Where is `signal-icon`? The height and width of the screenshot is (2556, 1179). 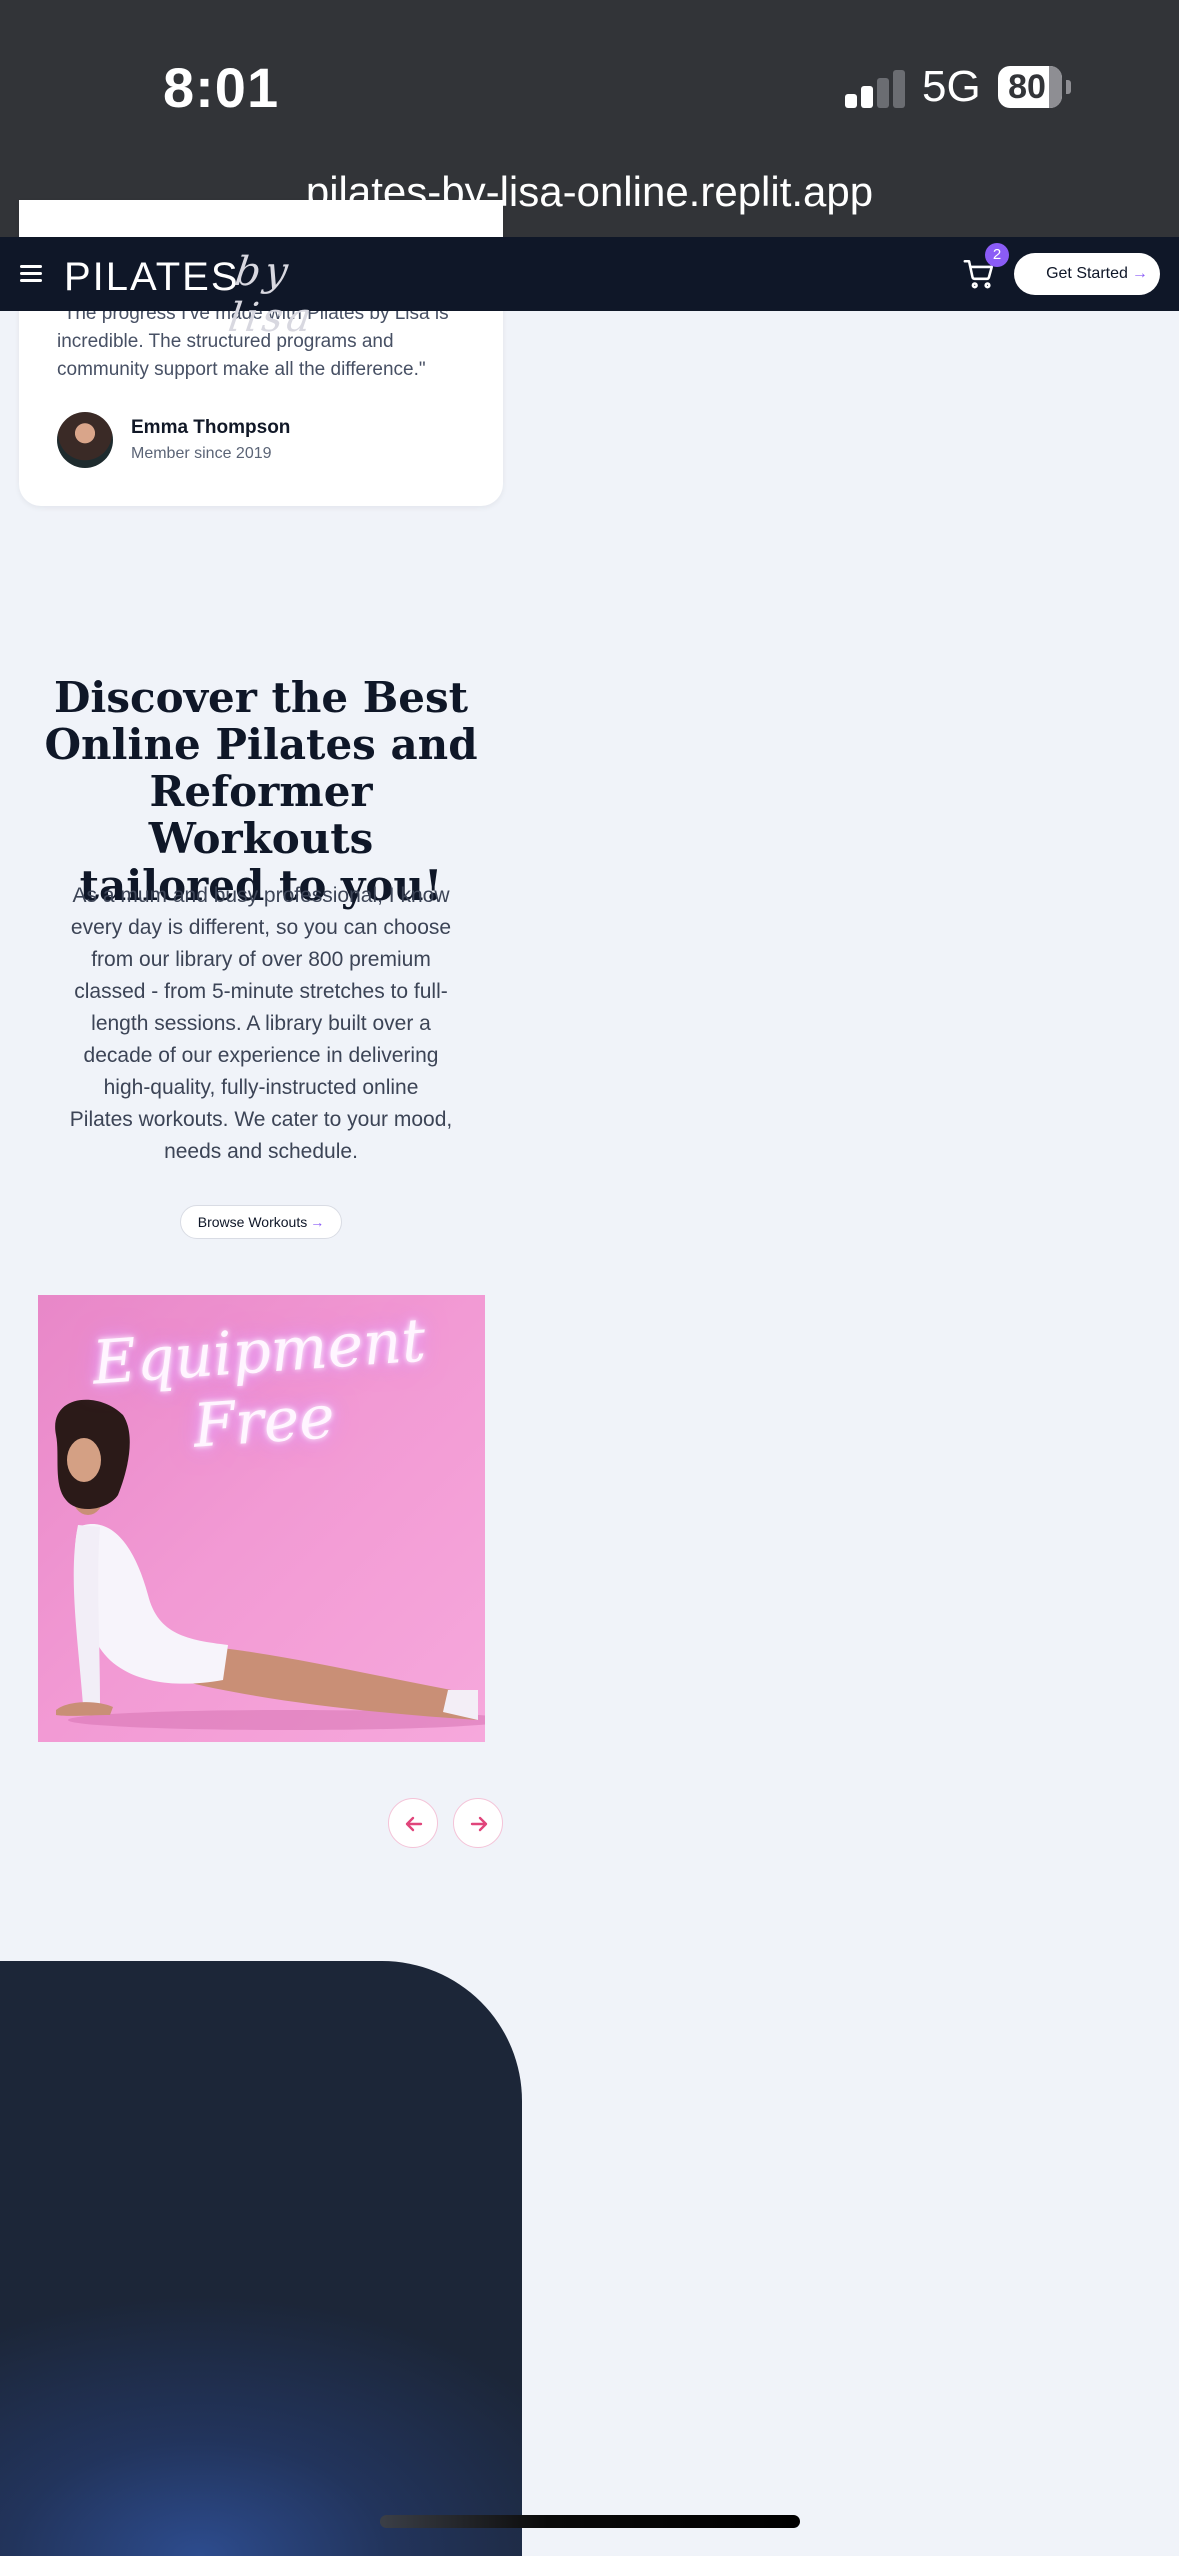
signal-icon is located at coordinates (875, 88).